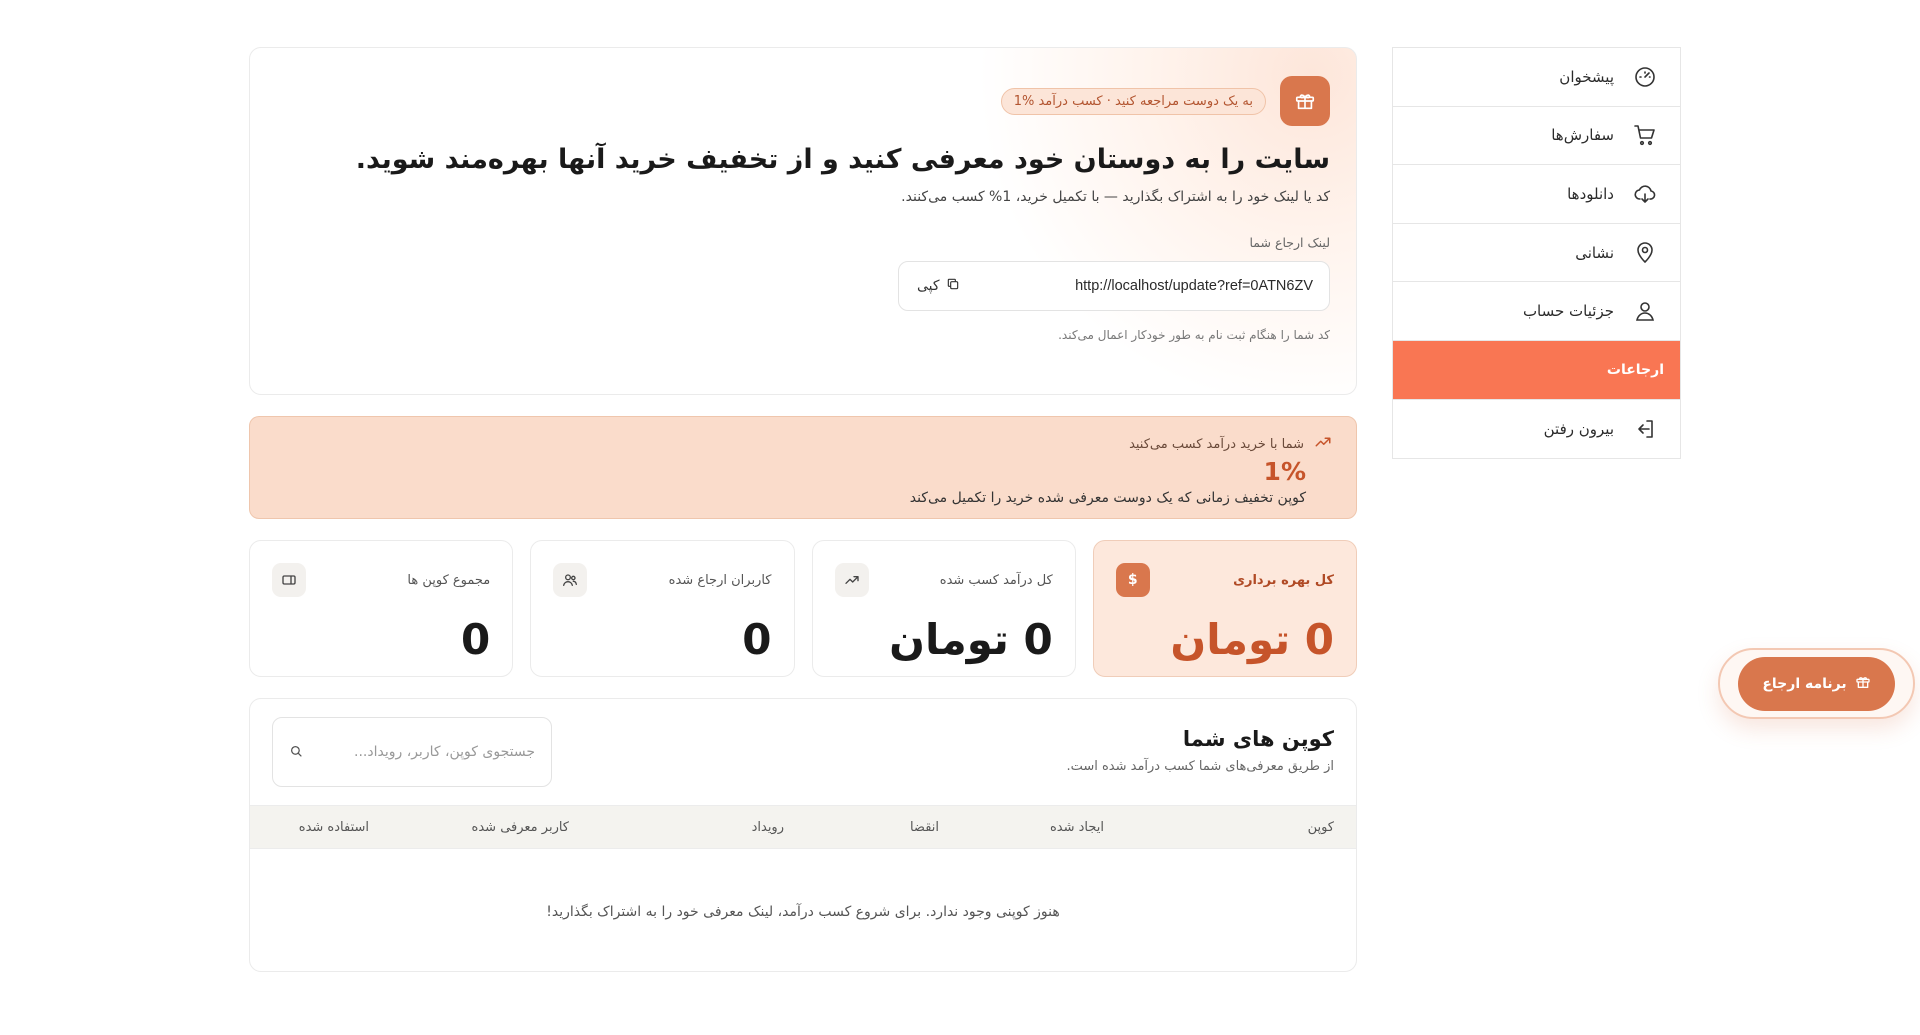 This screenshot has width=1920, height=1035. I want to click on copy-icon, so click(953, 286).